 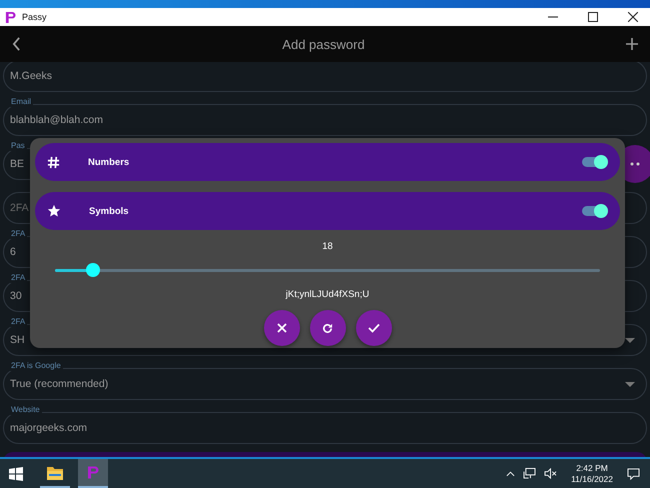 I want to click on input-field: majorgeeks.com, so click(x=325, y=428).